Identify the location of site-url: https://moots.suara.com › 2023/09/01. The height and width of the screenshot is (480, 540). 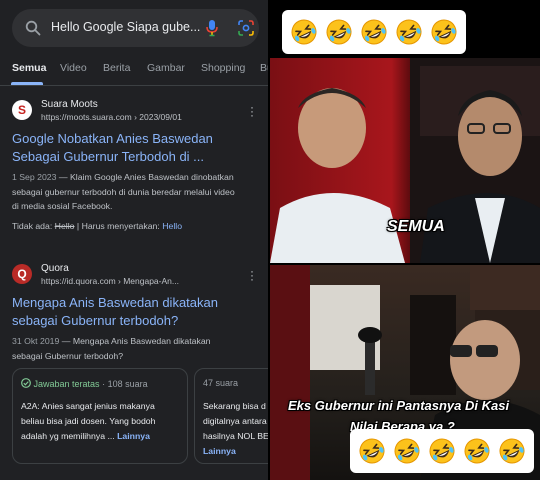
(111, 117).